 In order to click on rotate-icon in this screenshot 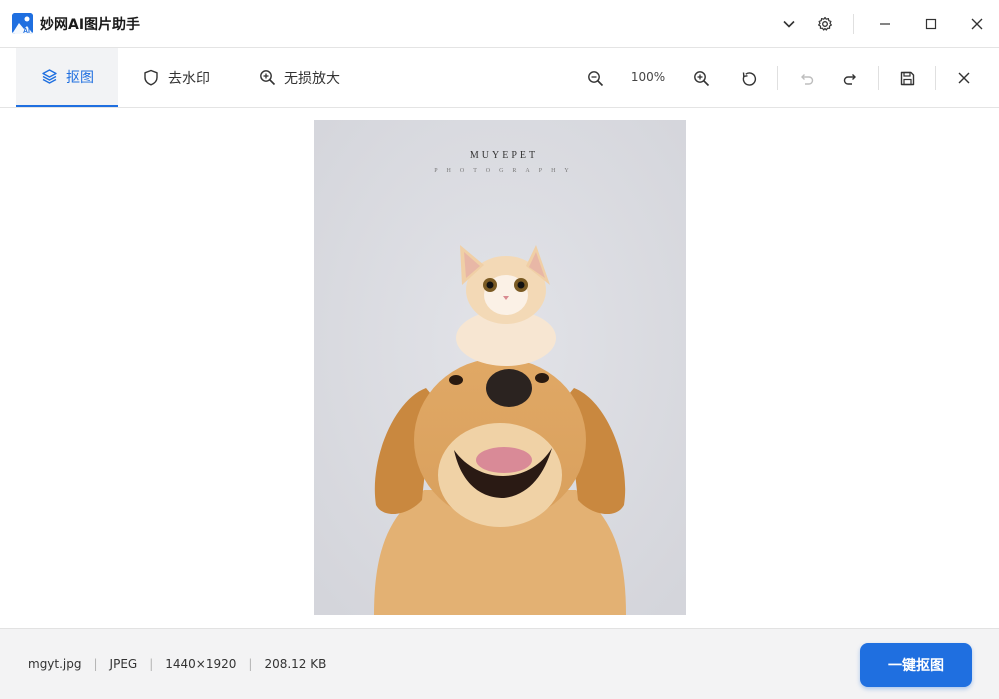, I will do `click(749, 78)`.